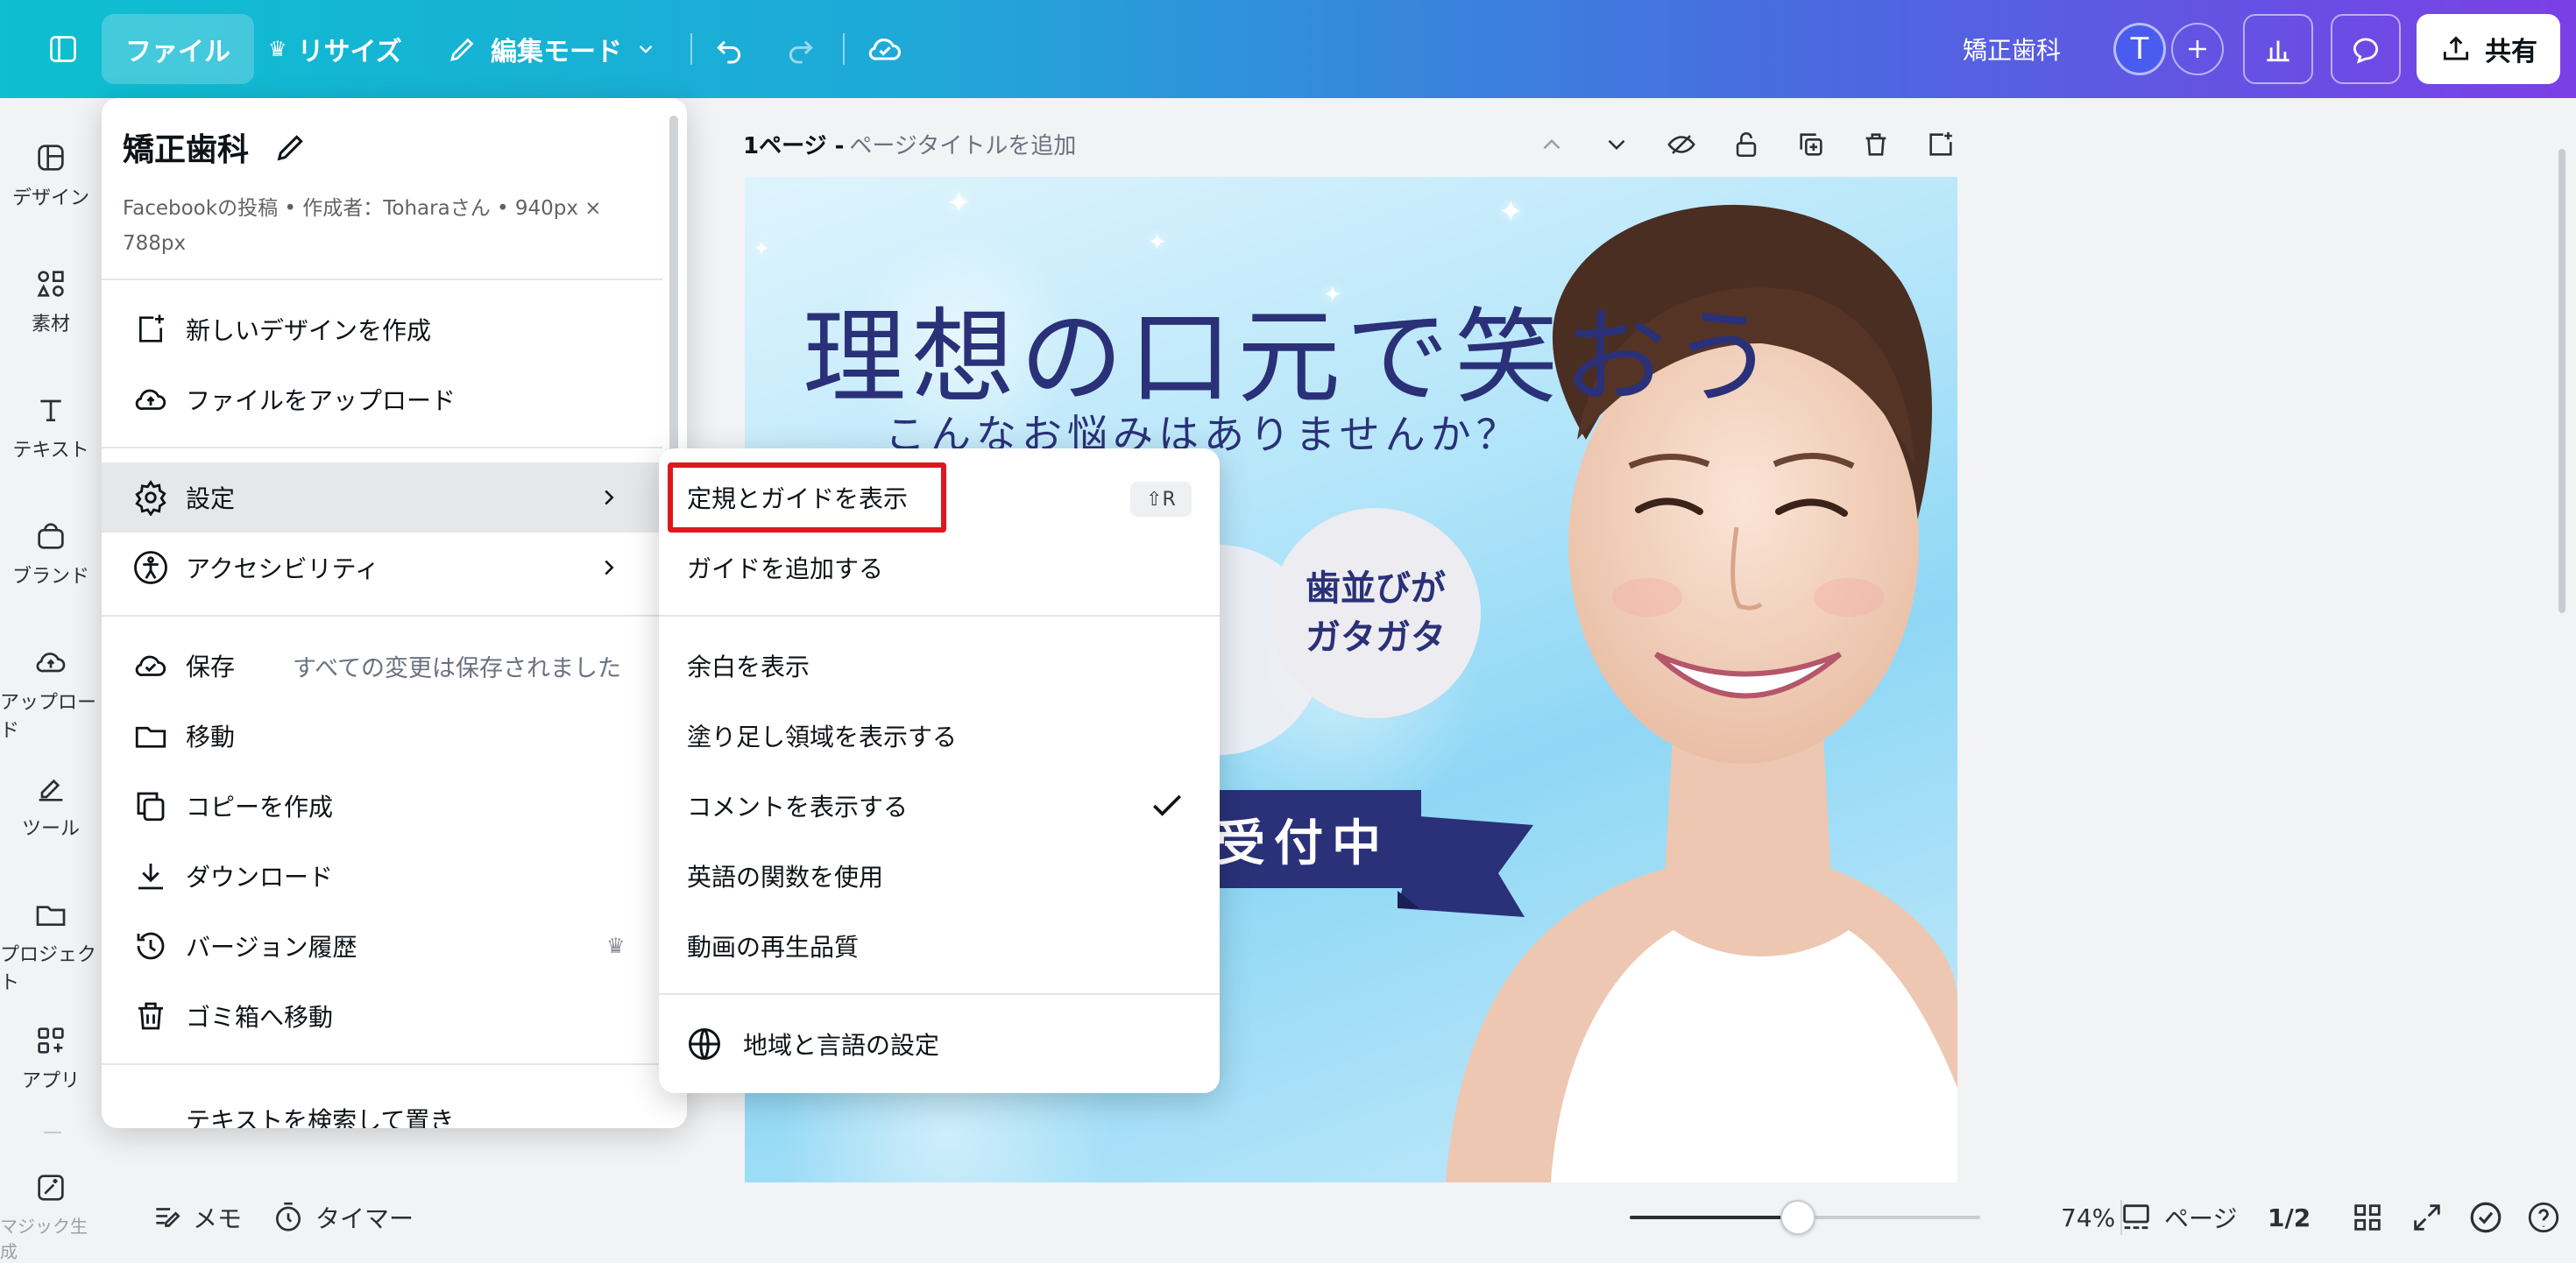  I want to click on pages-button: ページ, so click(2178, 1218).